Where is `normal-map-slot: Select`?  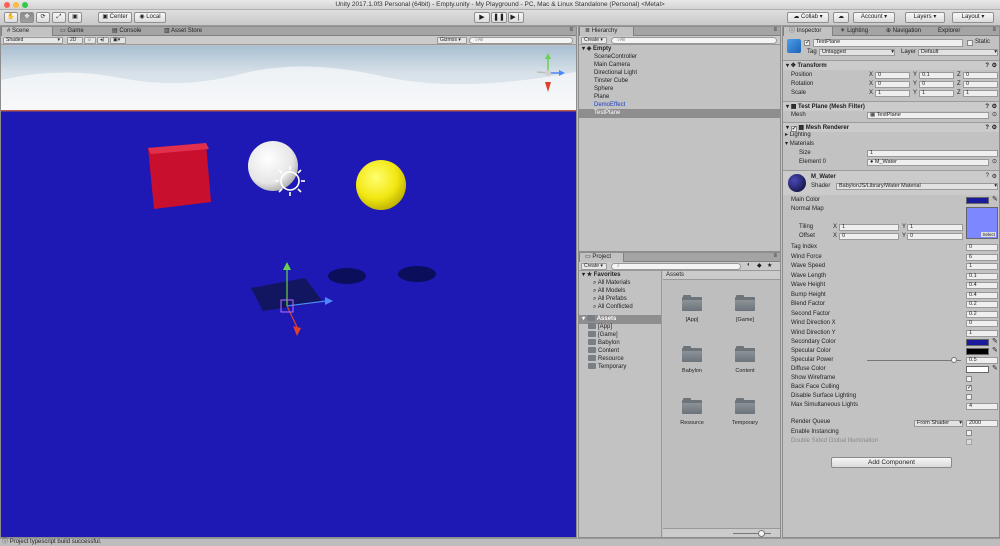 normal-map-slot: Select is located at coordinates (982, 223).